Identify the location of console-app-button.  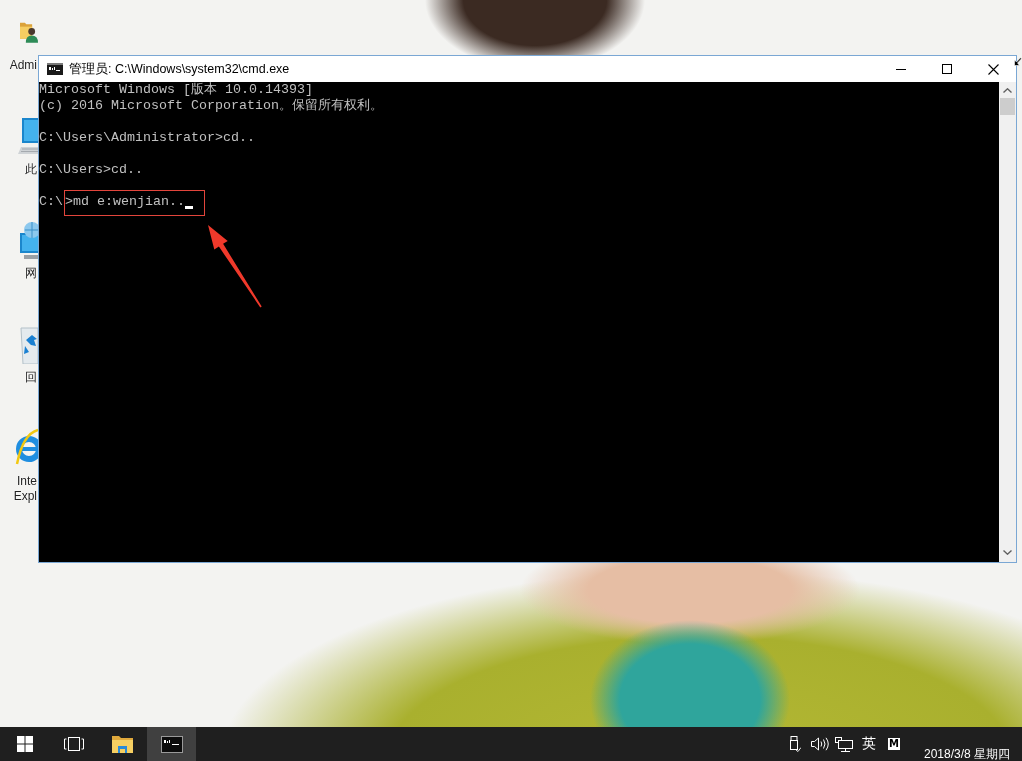
(171, 744).